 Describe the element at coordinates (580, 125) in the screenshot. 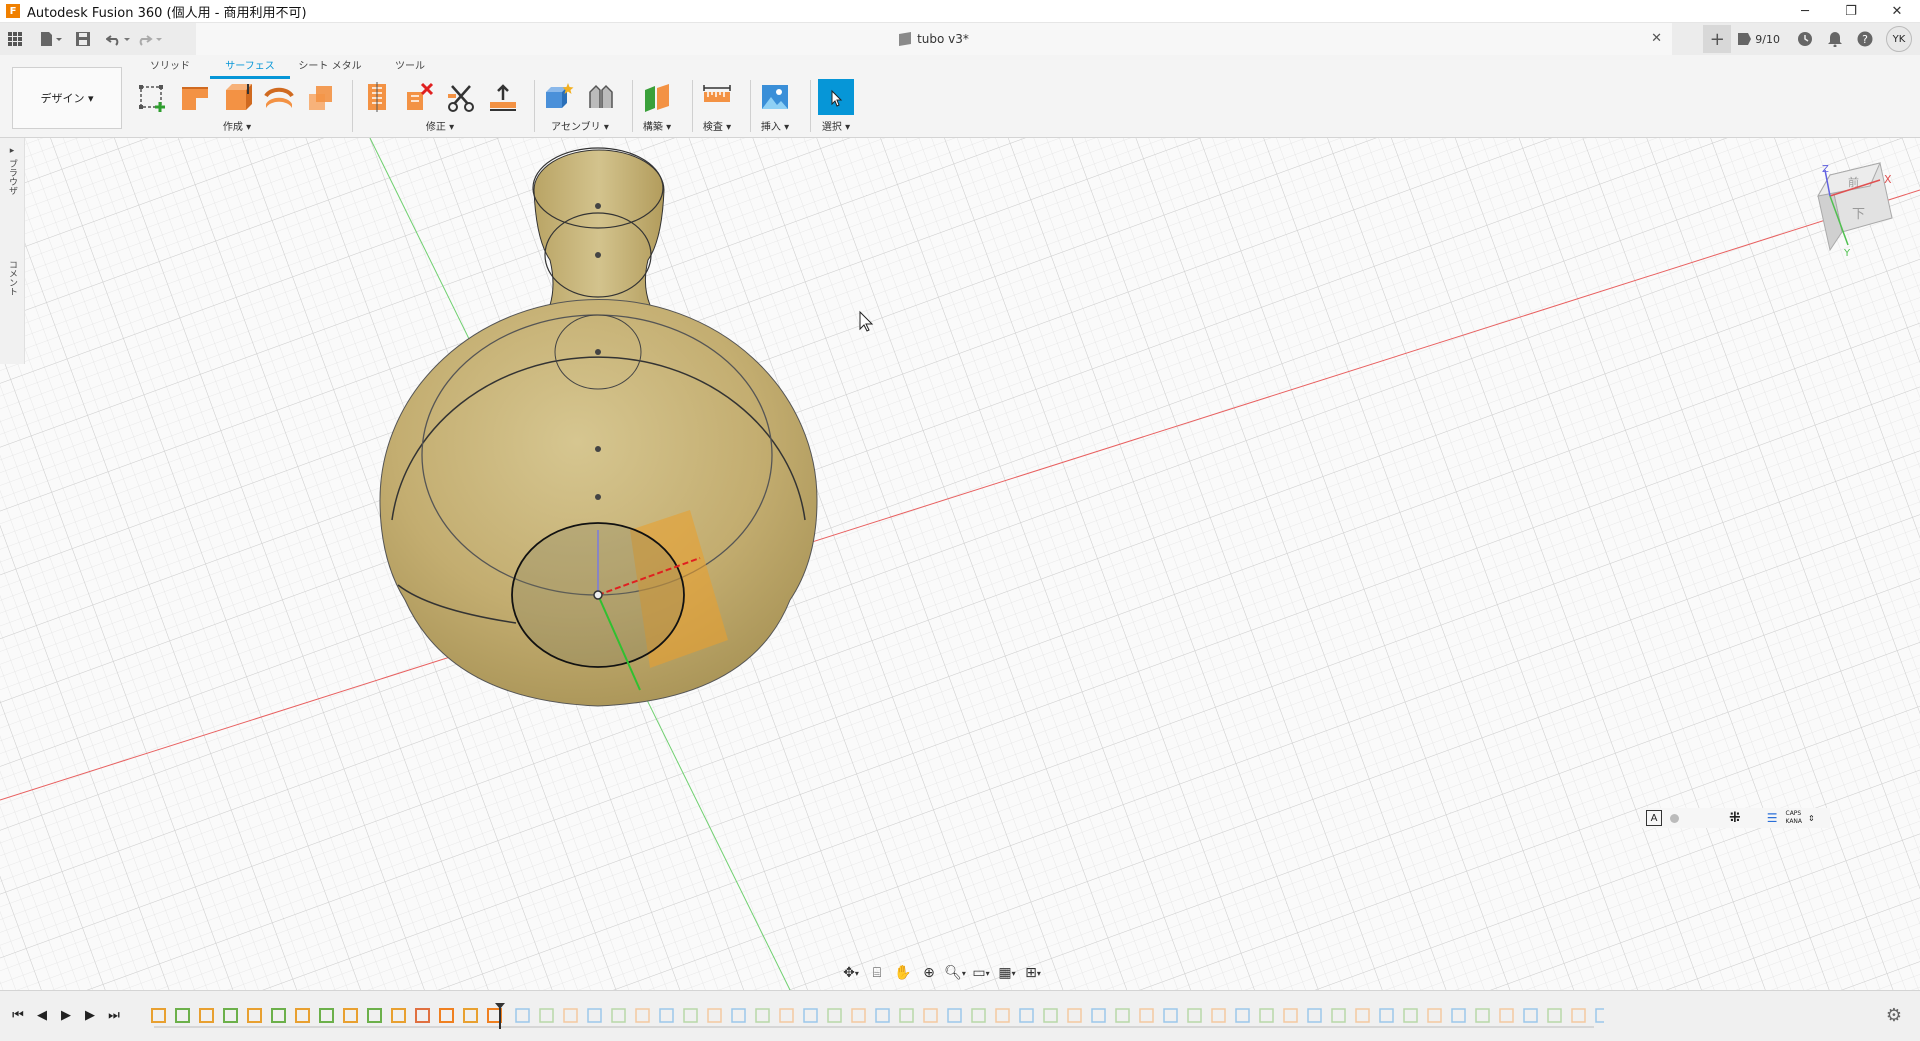

I see `assemble-group-label: アセンブリ ▾` at that location.